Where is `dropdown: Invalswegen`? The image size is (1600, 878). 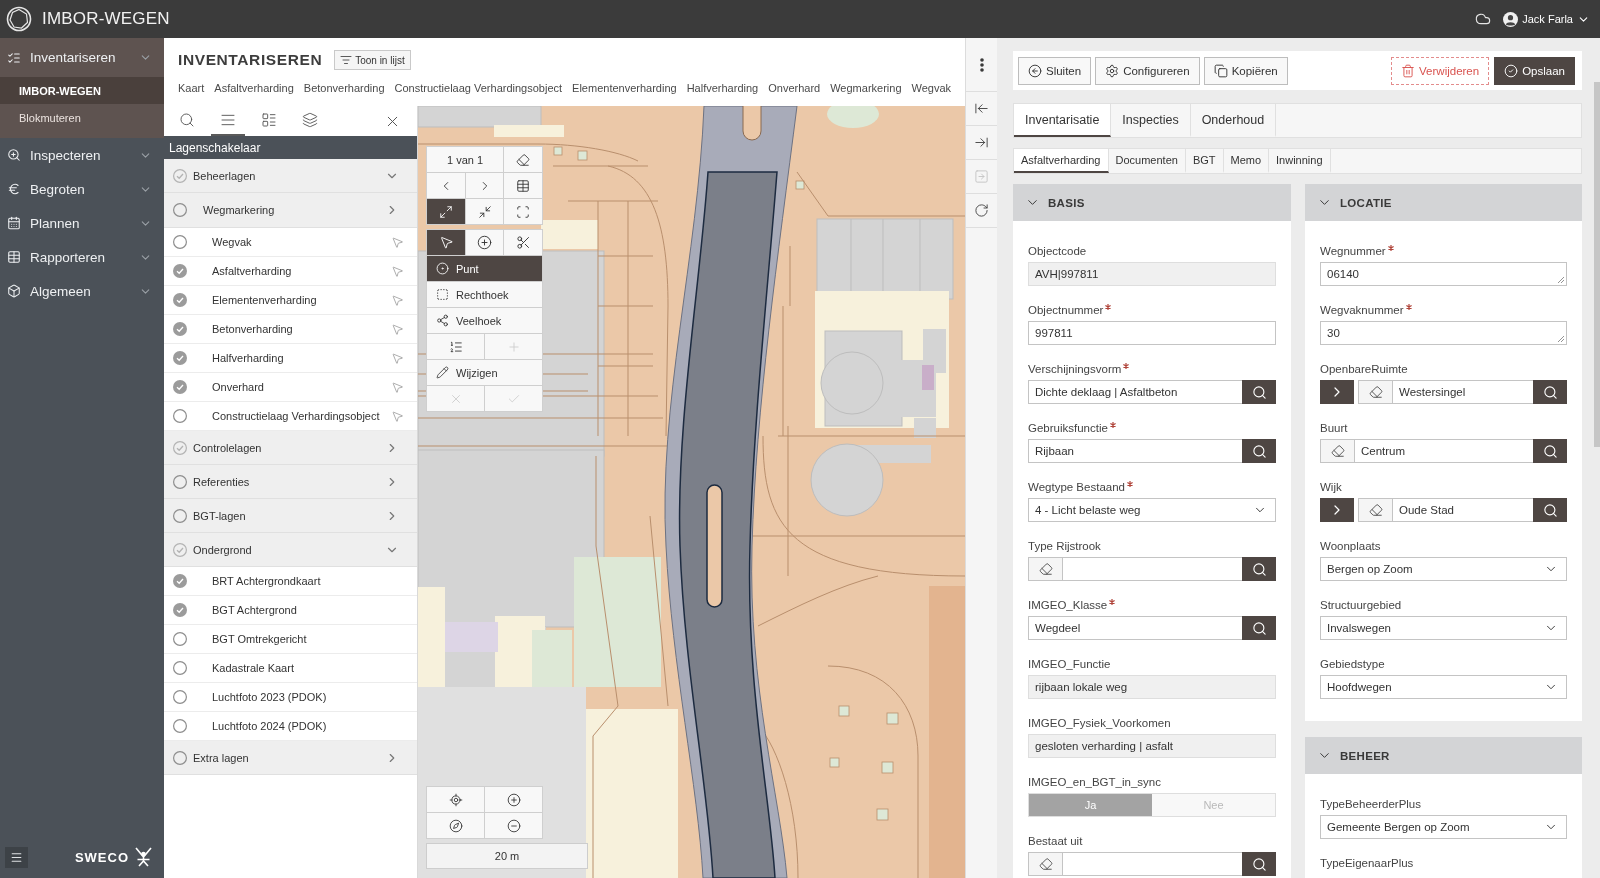
dropdown: Invalswegen is located at coordinates (1443, 628).